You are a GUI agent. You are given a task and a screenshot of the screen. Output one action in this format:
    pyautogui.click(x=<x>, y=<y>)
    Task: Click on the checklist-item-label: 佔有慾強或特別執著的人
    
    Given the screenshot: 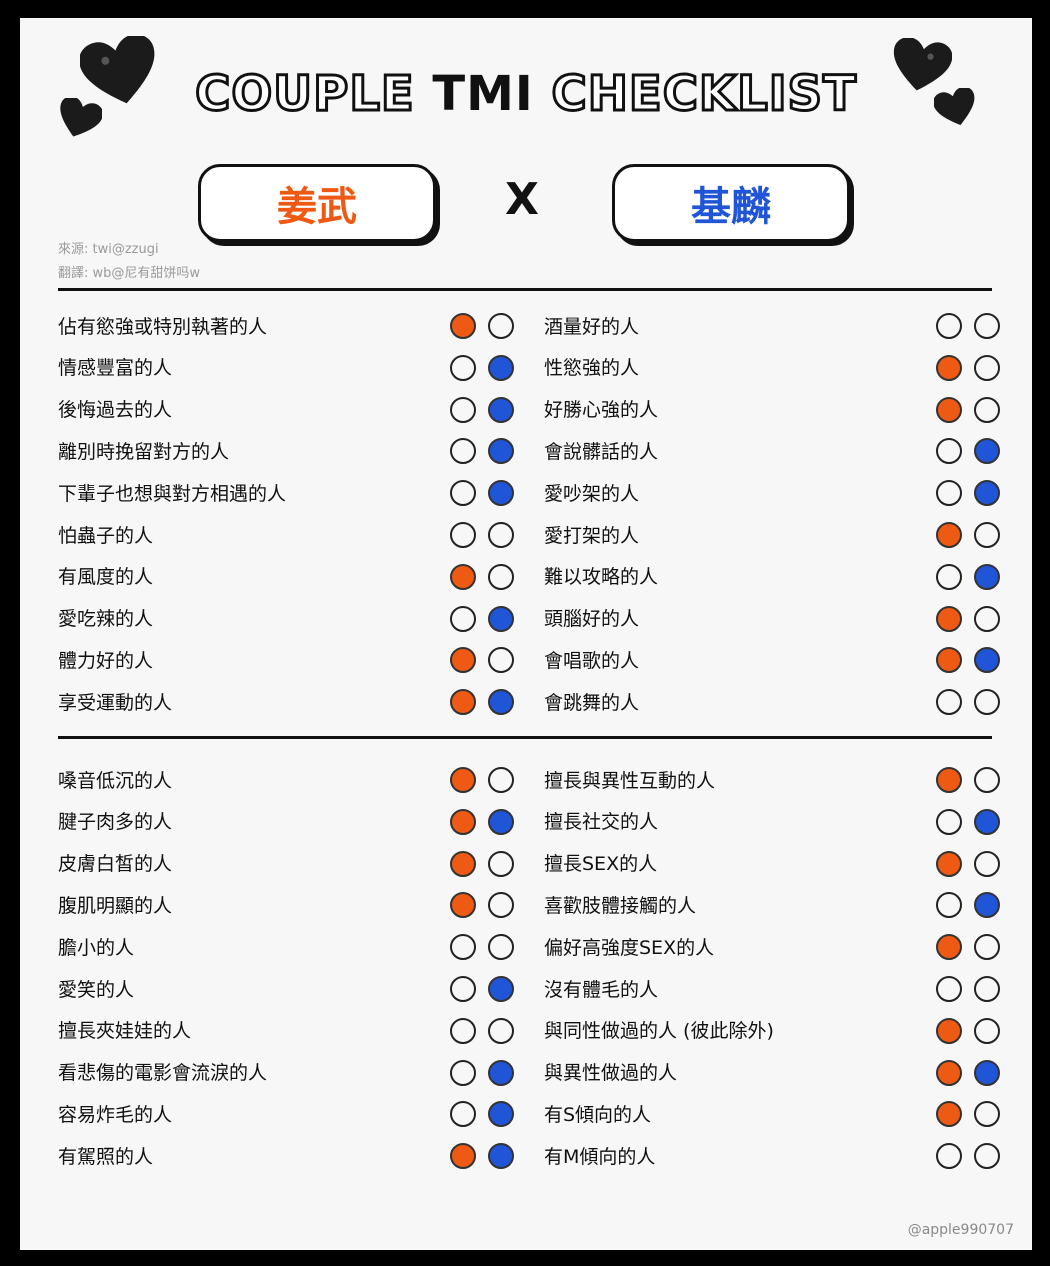 What is the action you would take?
    pyautogui.click(x=163, y=326)
    